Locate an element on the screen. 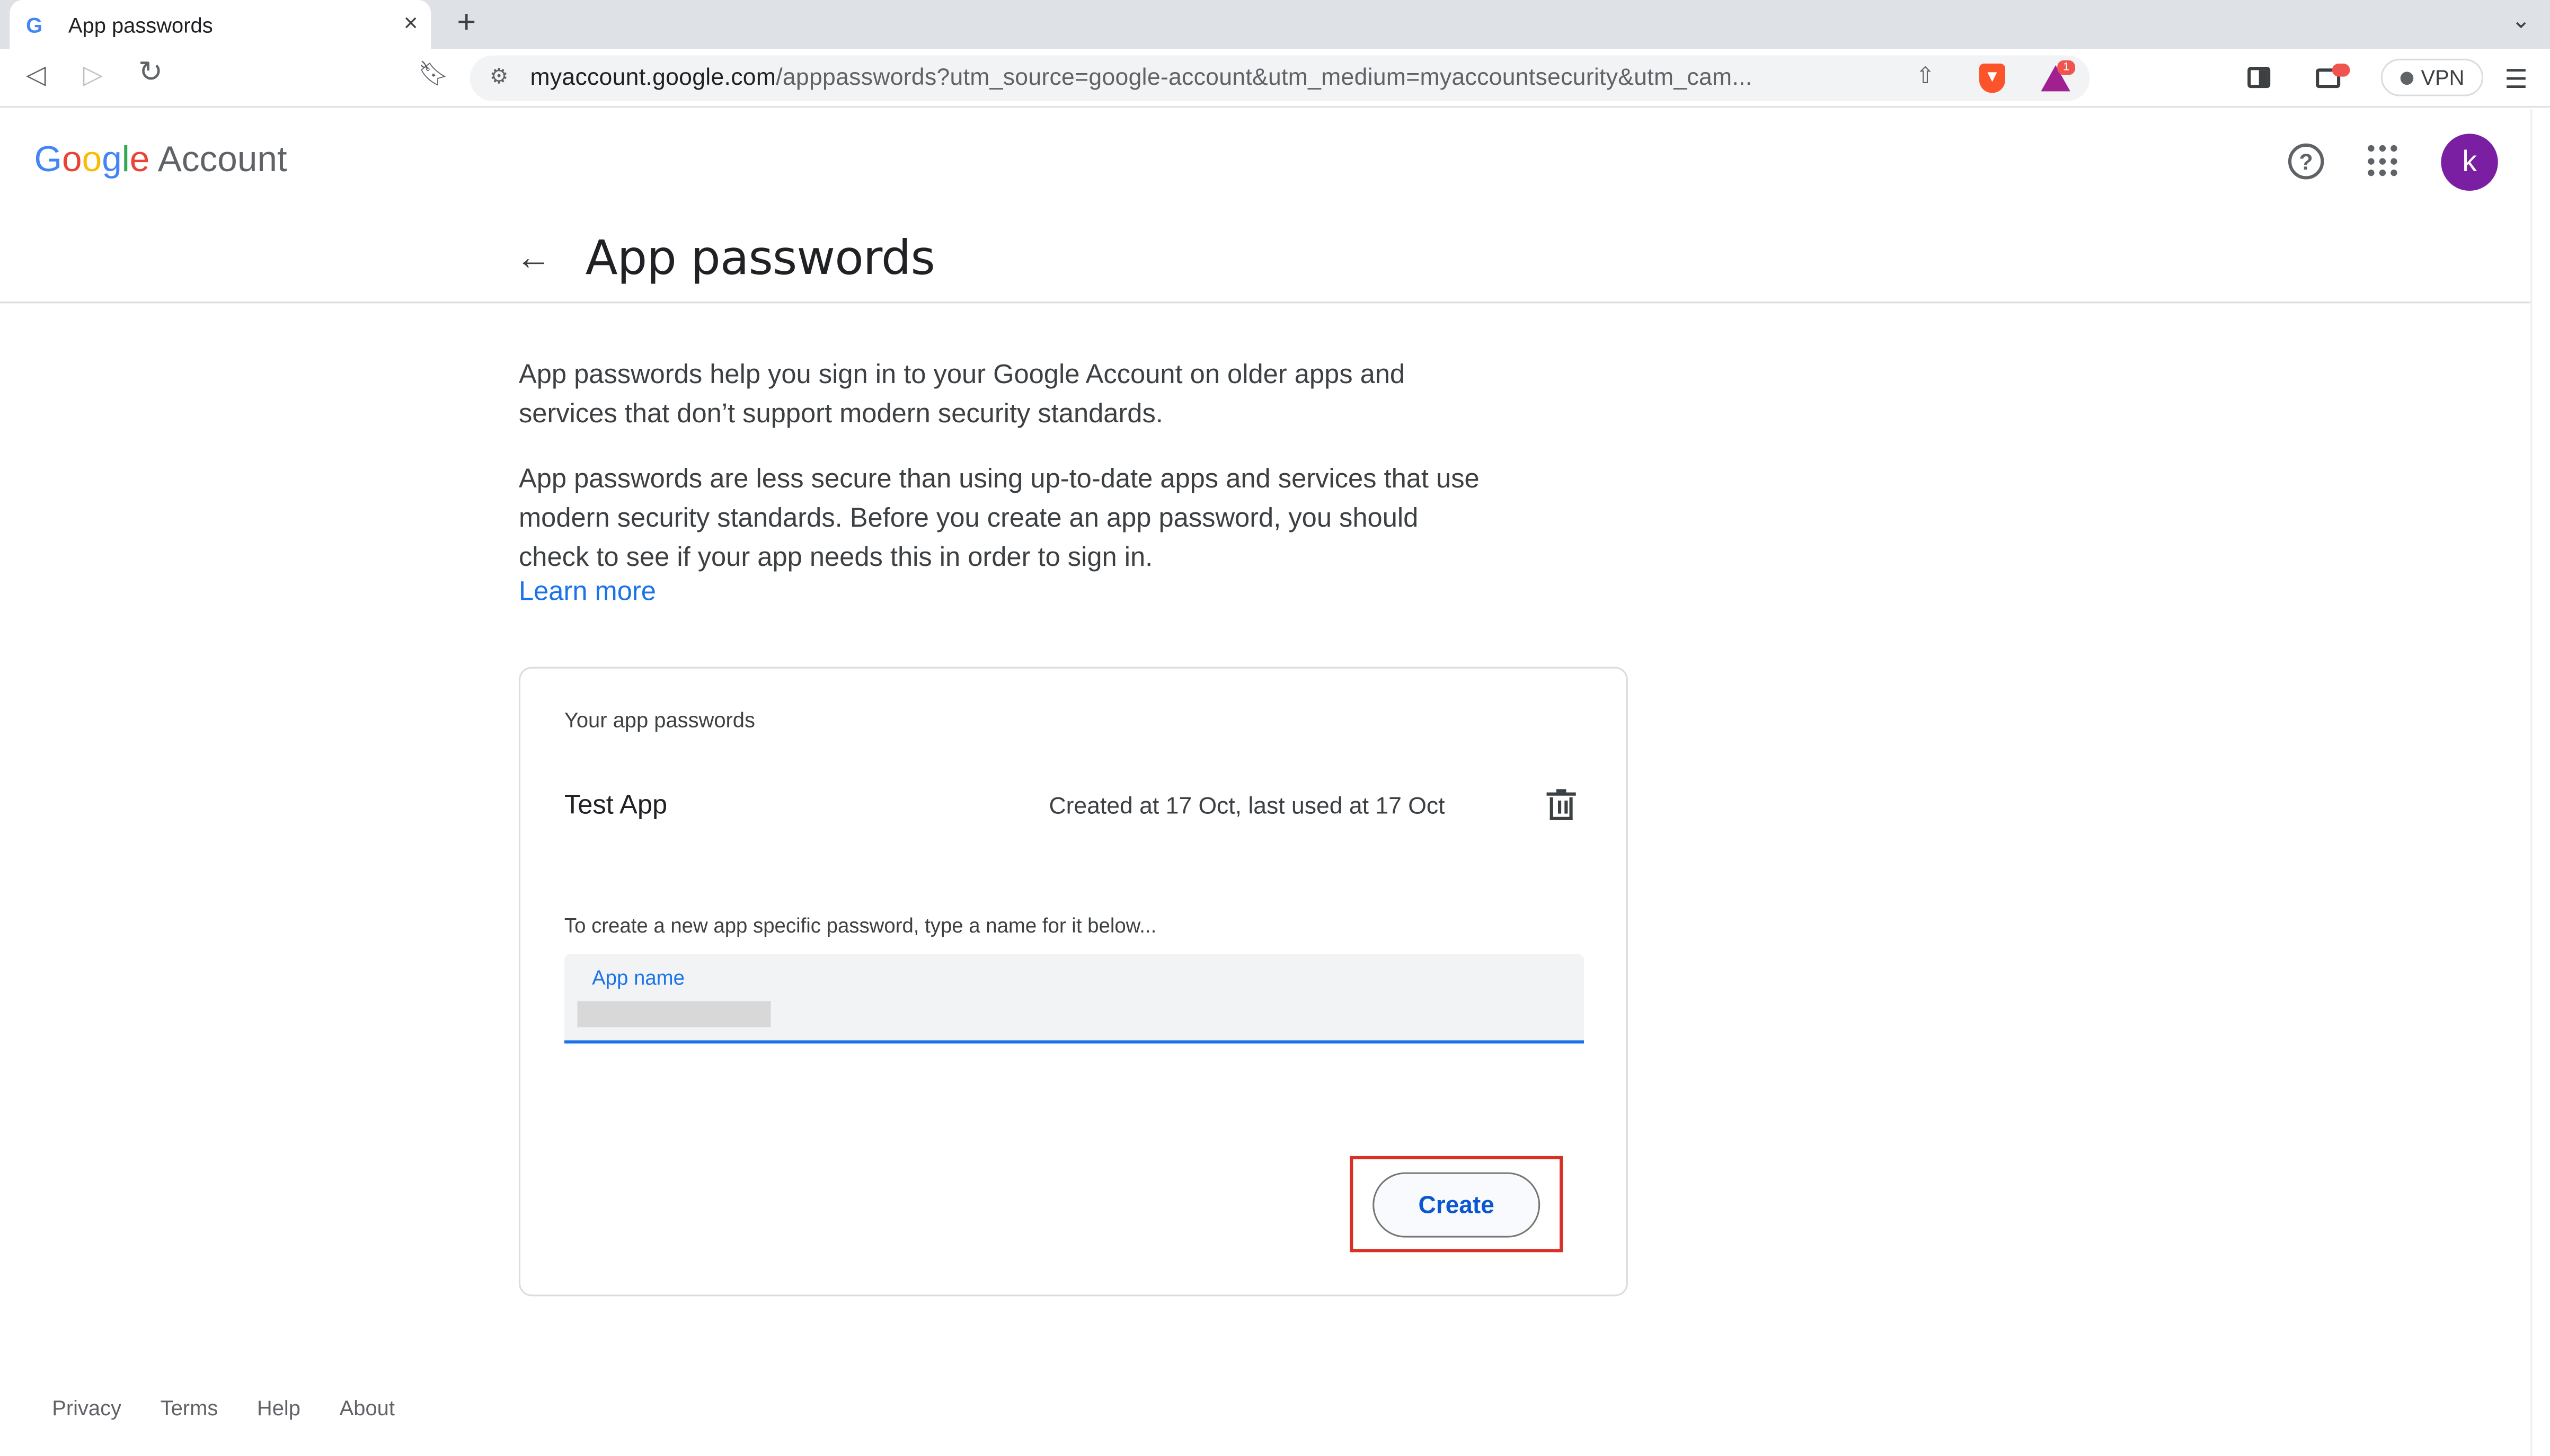 This screenshot has height=1456, width=2550. app-password-name: Test App is located at coordinates (616, 805).